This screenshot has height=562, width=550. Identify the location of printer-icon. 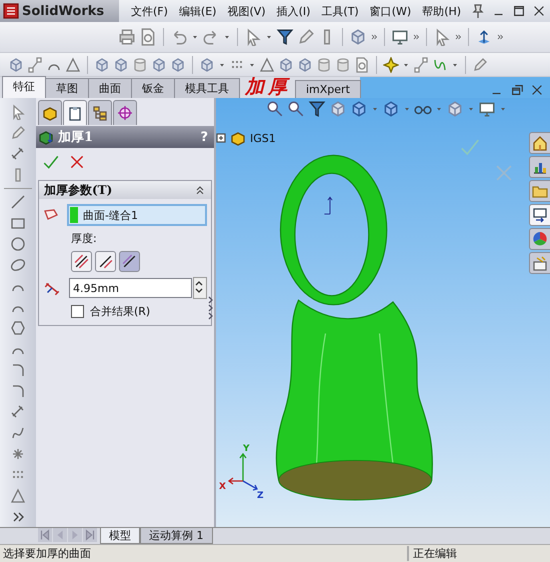
(127, 37).